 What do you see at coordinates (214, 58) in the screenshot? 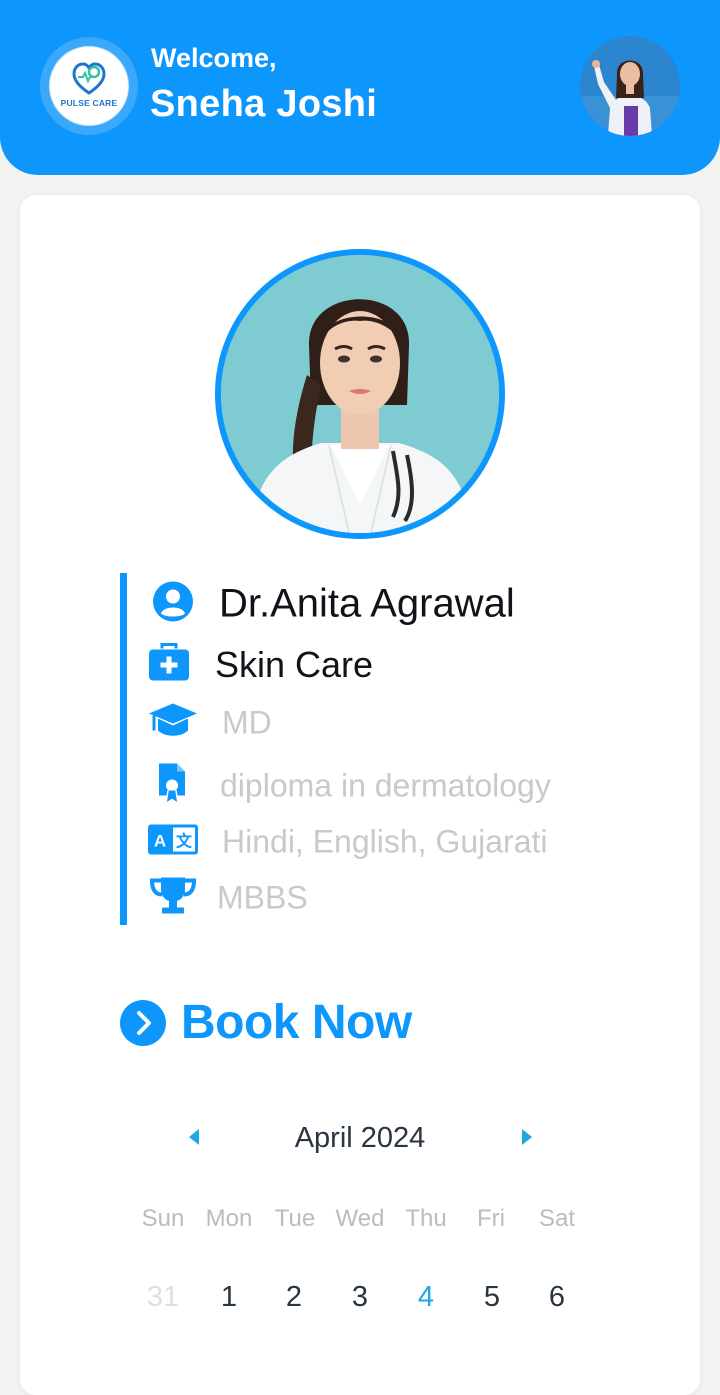
I see `welcome-label: Welcome,` at bounding box center [214, 58].